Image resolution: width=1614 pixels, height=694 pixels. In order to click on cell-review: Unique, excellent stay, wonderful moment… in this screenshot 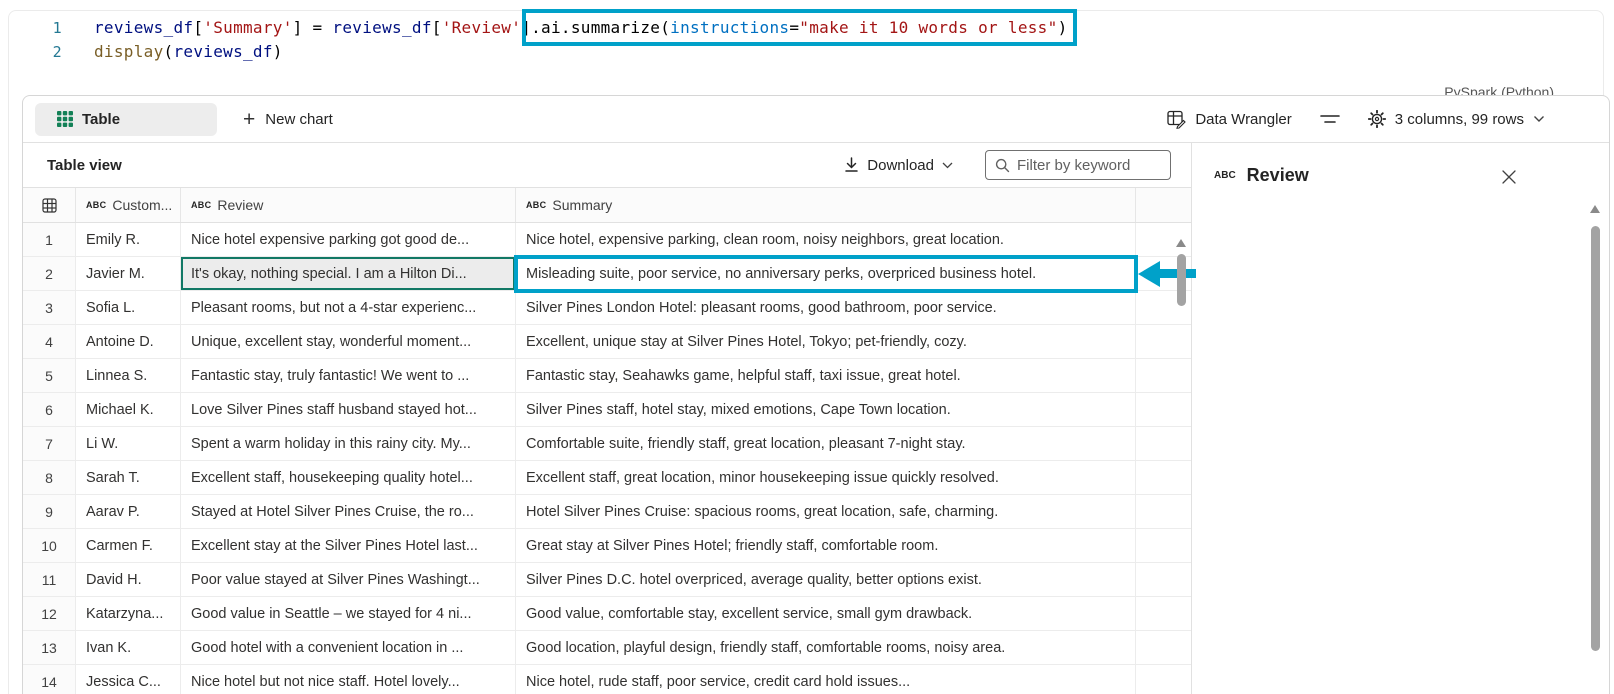, I will do `click(348, 342)`.